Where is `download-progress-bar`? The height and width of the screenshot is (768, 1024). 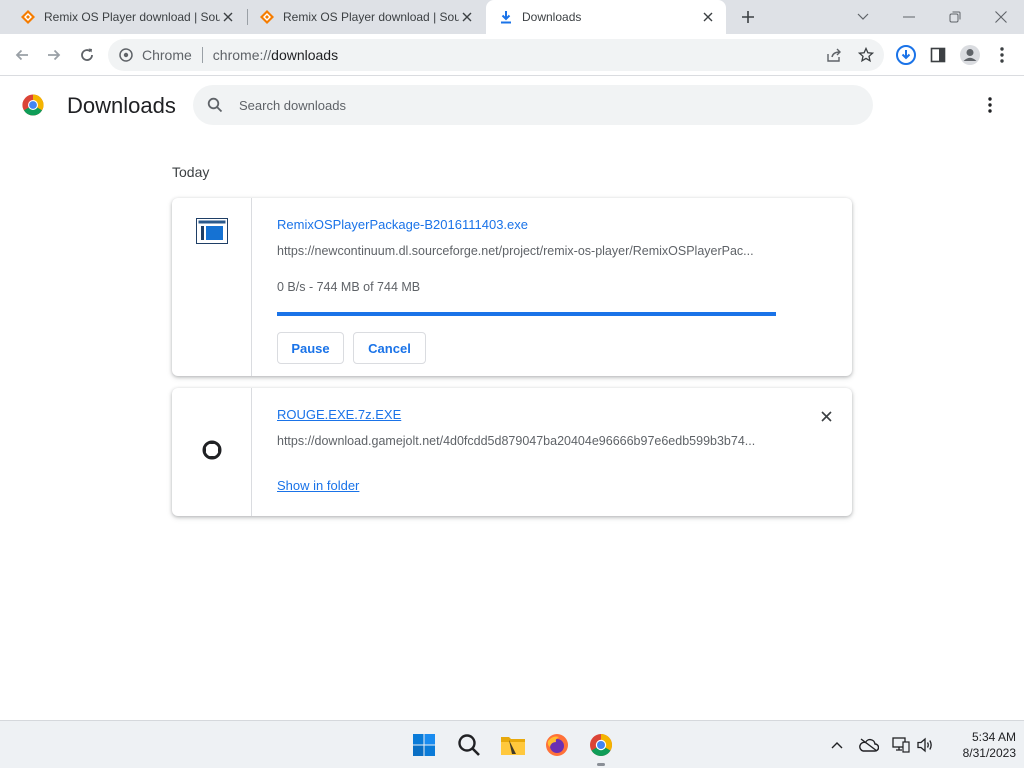
download-progress-bar is located at coordinates (526, 314).